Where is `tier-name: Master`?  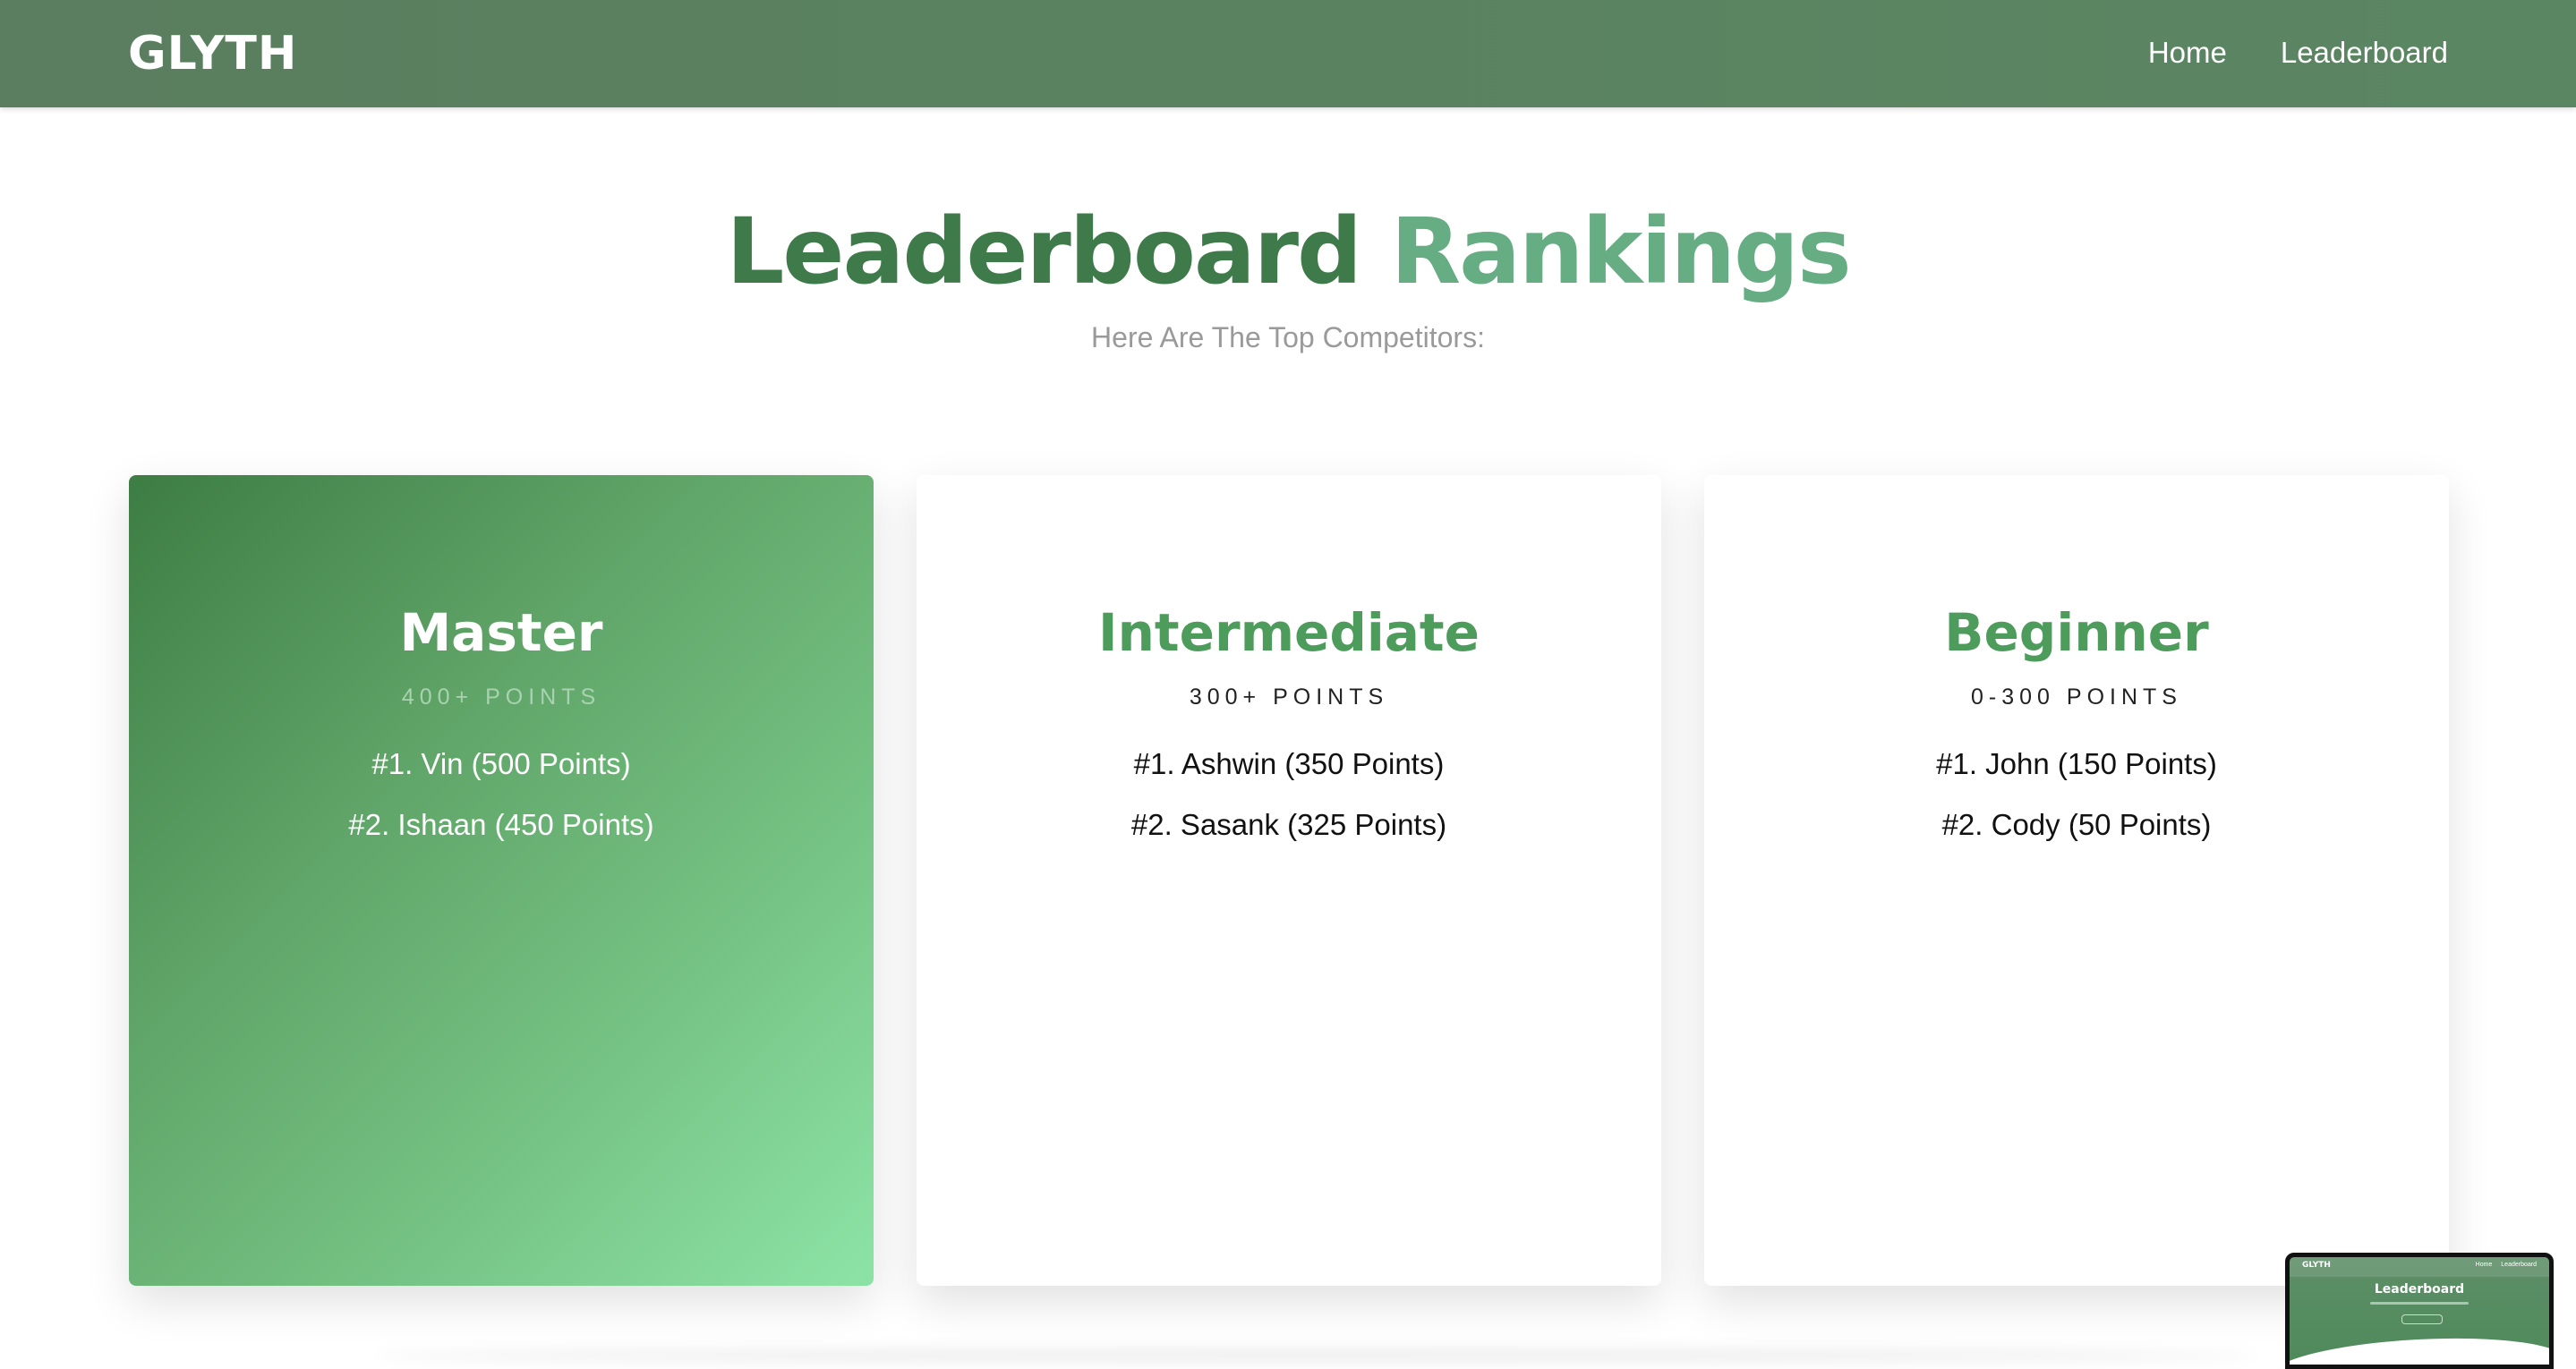
tier-name: Master is located at coordinates (501, 632).